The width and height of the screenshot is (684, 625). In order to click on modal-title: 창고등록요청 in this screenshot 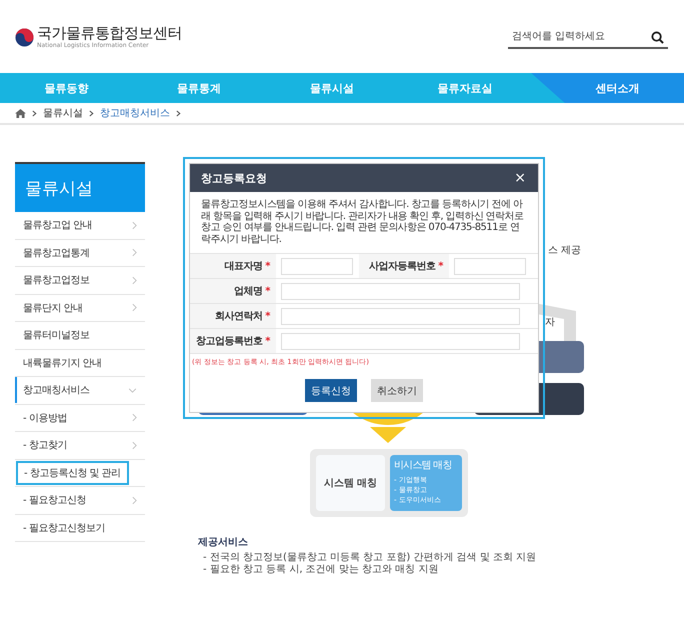, I will do `click(234, 178)`.